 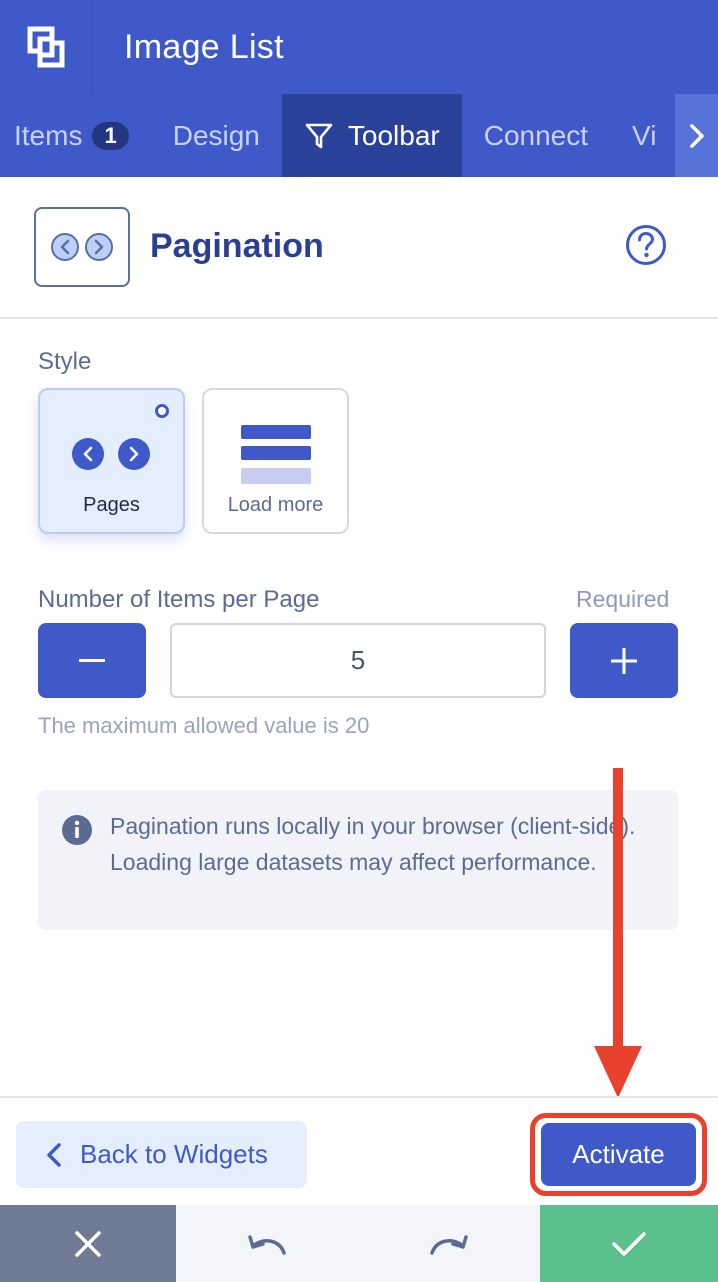 I want to click on info-icon, so click(x=77, y=832).